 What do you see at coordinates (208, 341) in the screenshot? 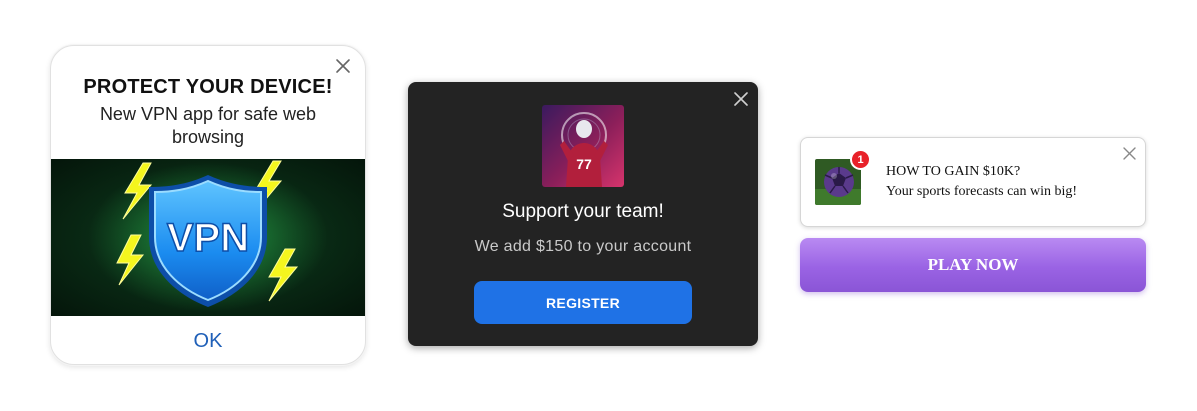
I see `ok-button: OK` at bounding box center [208, 341].